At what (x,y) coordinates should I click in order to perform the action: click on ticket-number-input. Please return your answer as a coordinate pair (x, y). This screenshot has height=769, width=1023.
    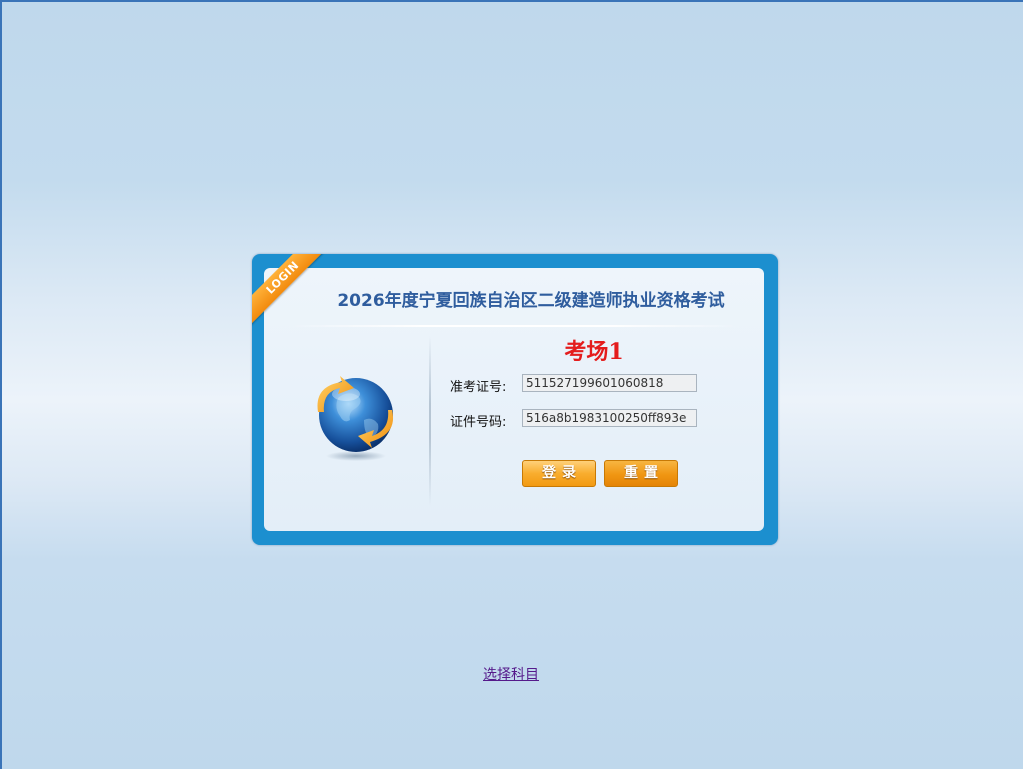
    Looking at the image, I should click on (609, 383).